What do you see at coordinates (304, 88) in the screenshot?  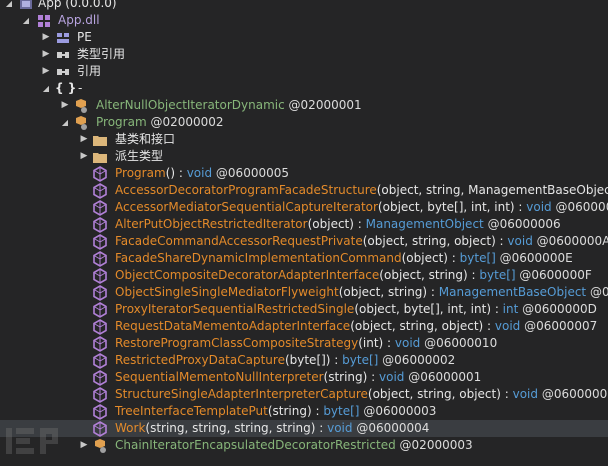 I see `tree-node-namespace: { } -` at bounding box center [304, 88].